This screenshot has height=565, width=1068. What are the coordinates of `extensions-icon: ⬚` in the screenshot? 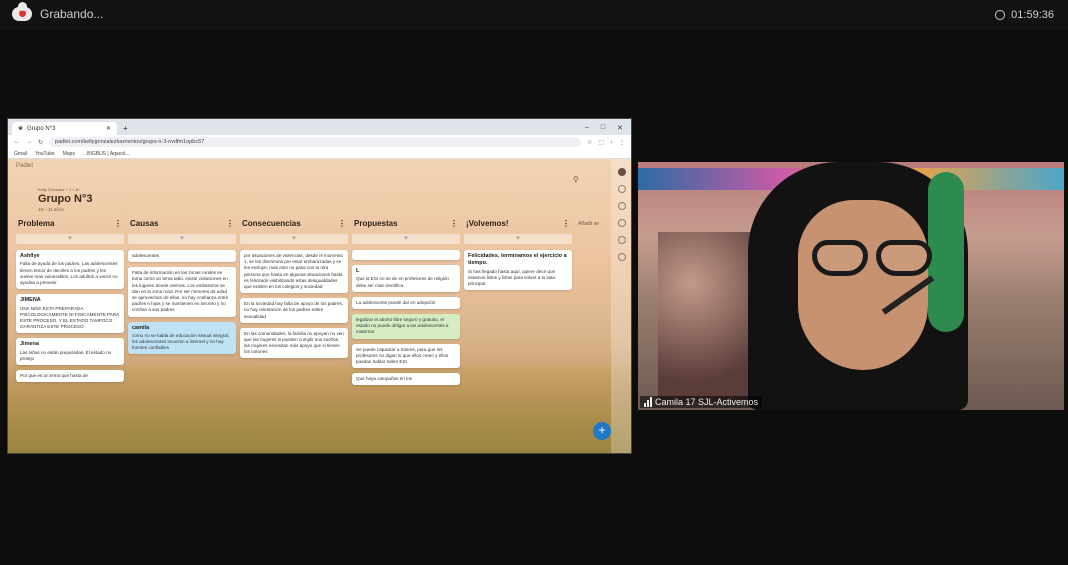 It's located at (601, 142).